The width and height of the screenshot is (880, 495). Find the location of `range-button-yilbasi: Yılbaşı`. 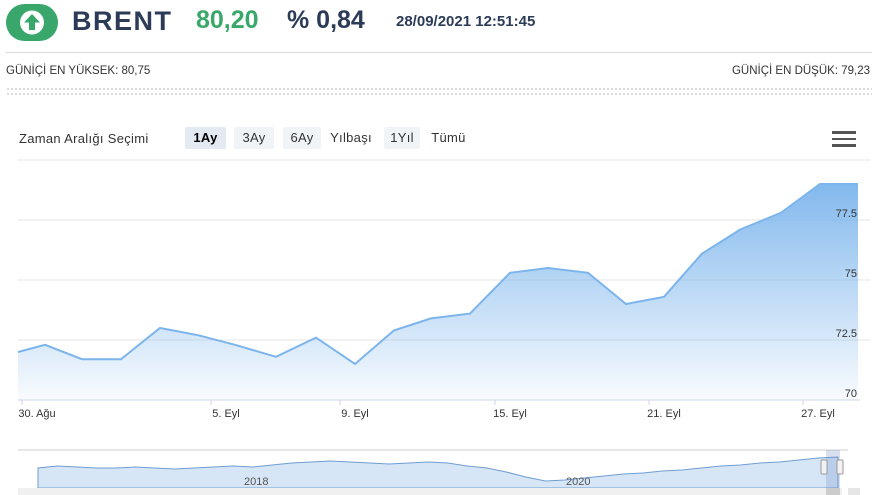

range-button-yilbasi: Yılbaşı is located at coordinates (351, 138).